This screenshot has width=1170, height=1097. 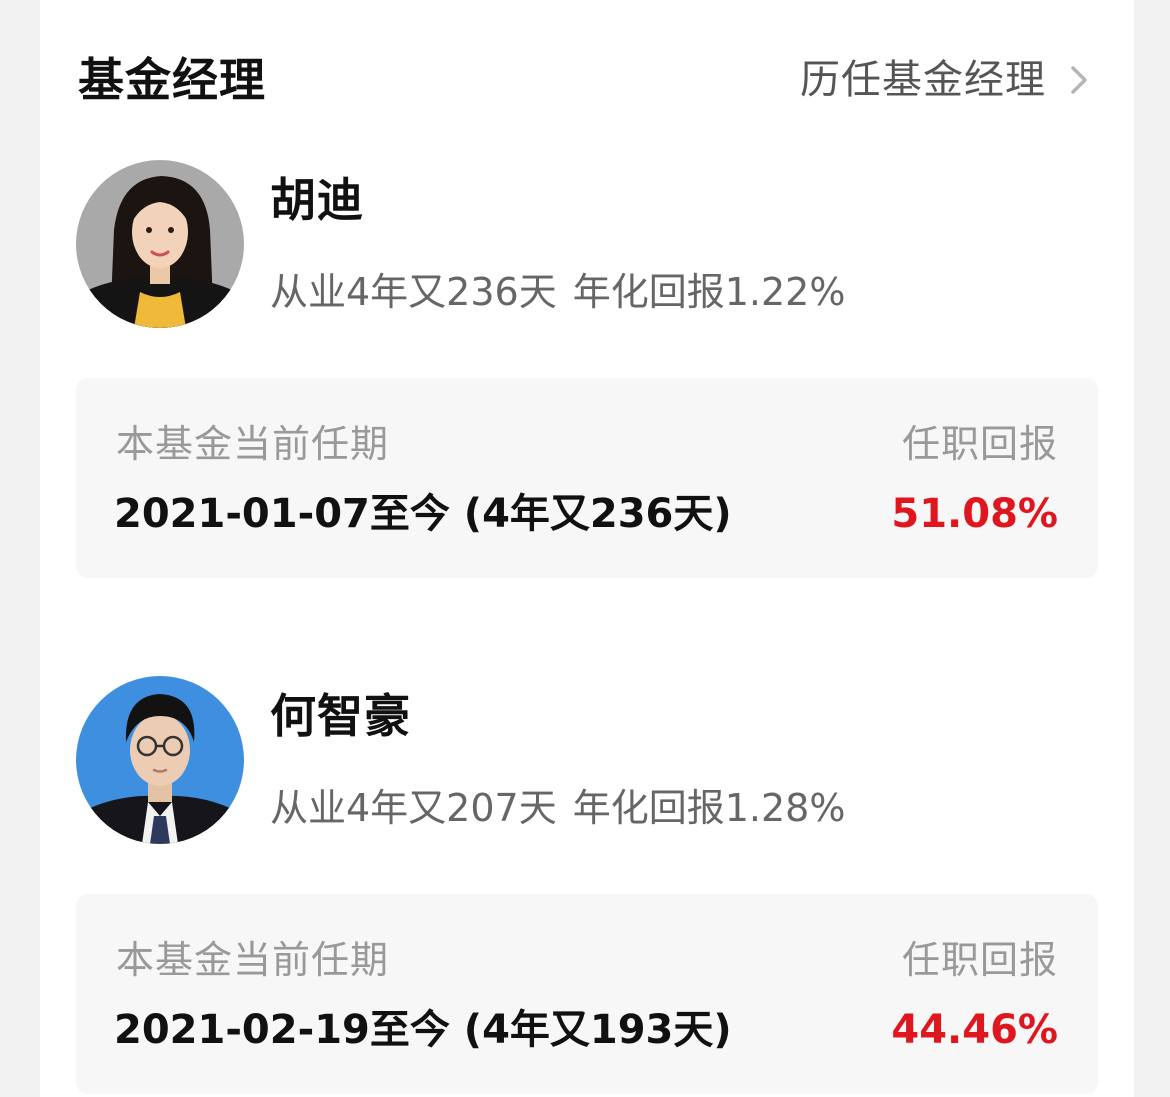 I want to click on tenure-period: 2021-01-07至今 (4年又236天), so click(x=423, y=514).